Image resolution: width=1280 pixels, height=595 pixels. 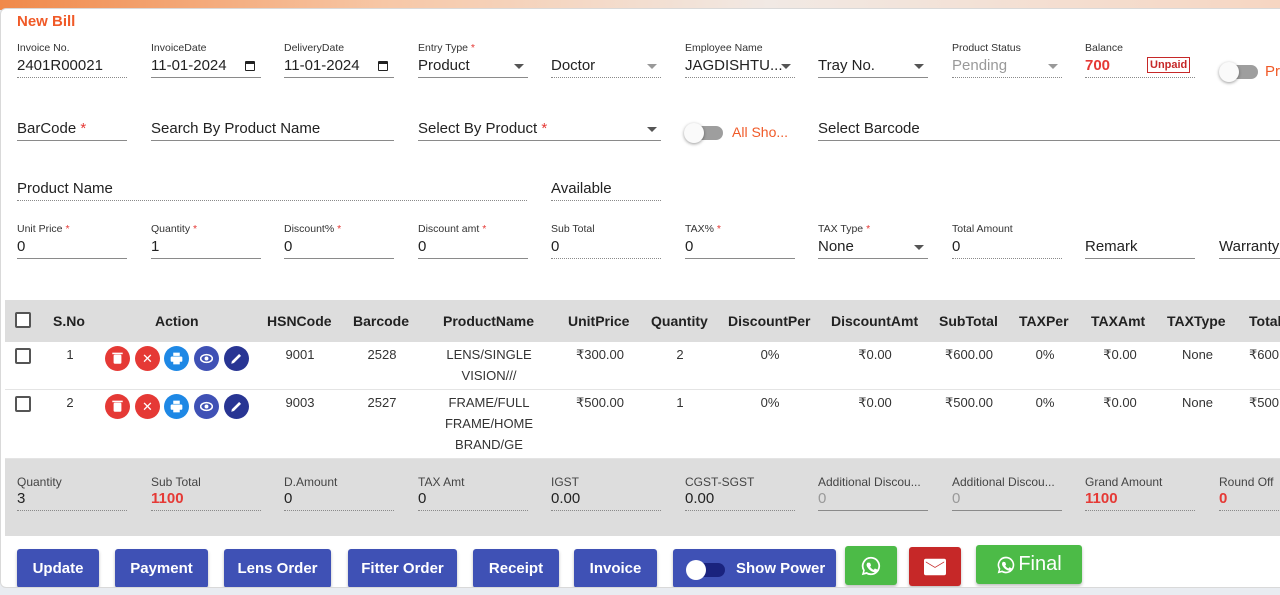 I want to click on discount-percent-field: Discount% * 0, so click(x=339, y=241).